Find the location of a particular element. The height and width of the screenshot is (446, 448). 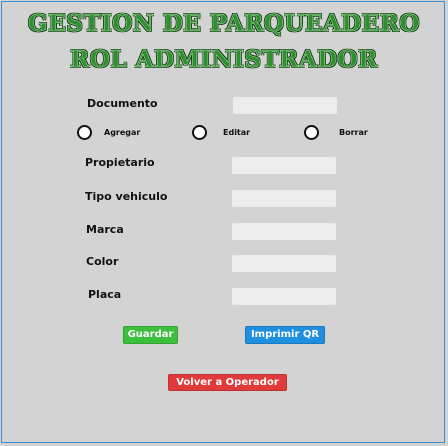

placa-label: Placa is located at coordinates (105, 294).